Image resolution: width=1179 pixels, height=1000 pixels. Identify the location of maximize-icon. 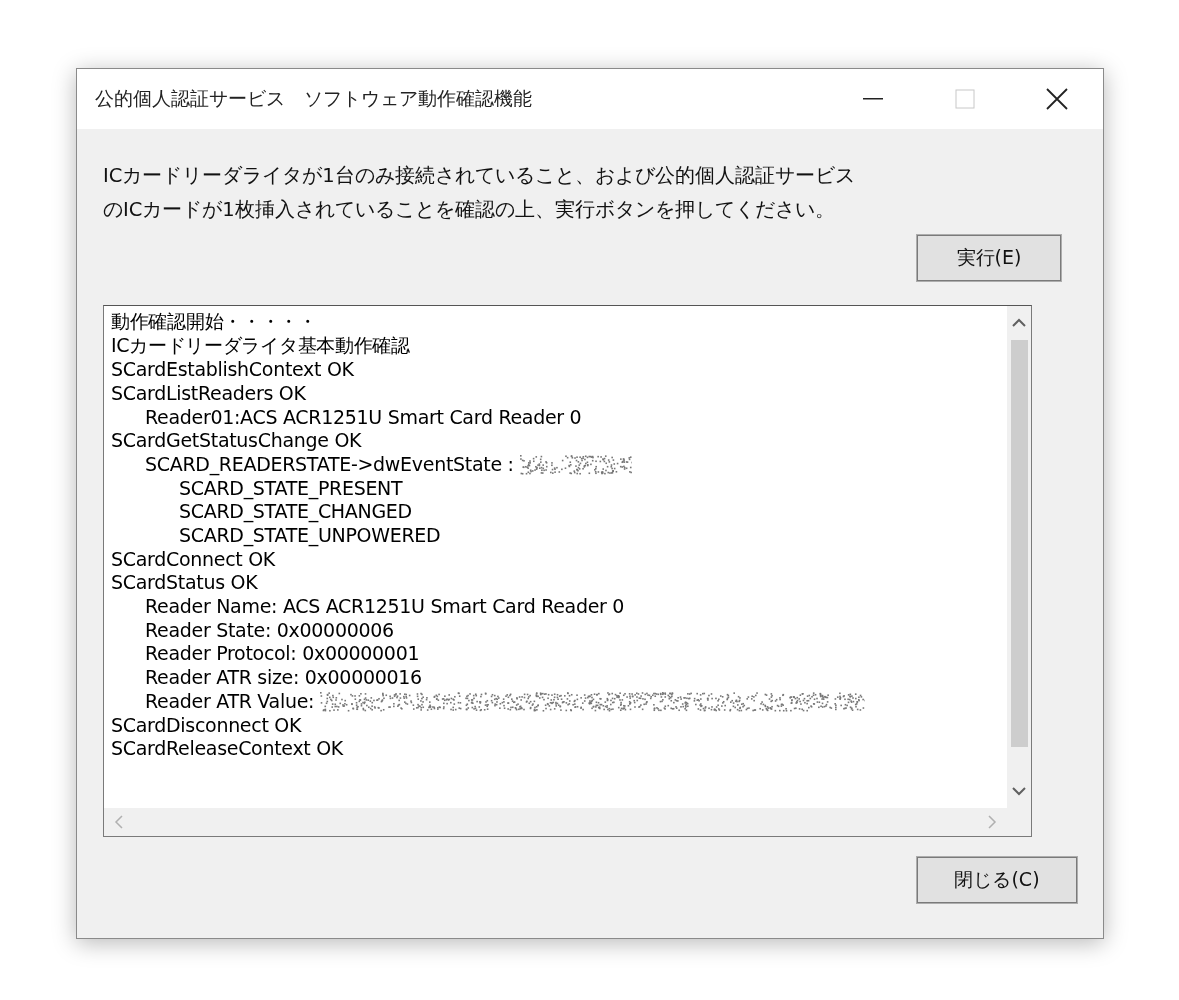
(965, 99).